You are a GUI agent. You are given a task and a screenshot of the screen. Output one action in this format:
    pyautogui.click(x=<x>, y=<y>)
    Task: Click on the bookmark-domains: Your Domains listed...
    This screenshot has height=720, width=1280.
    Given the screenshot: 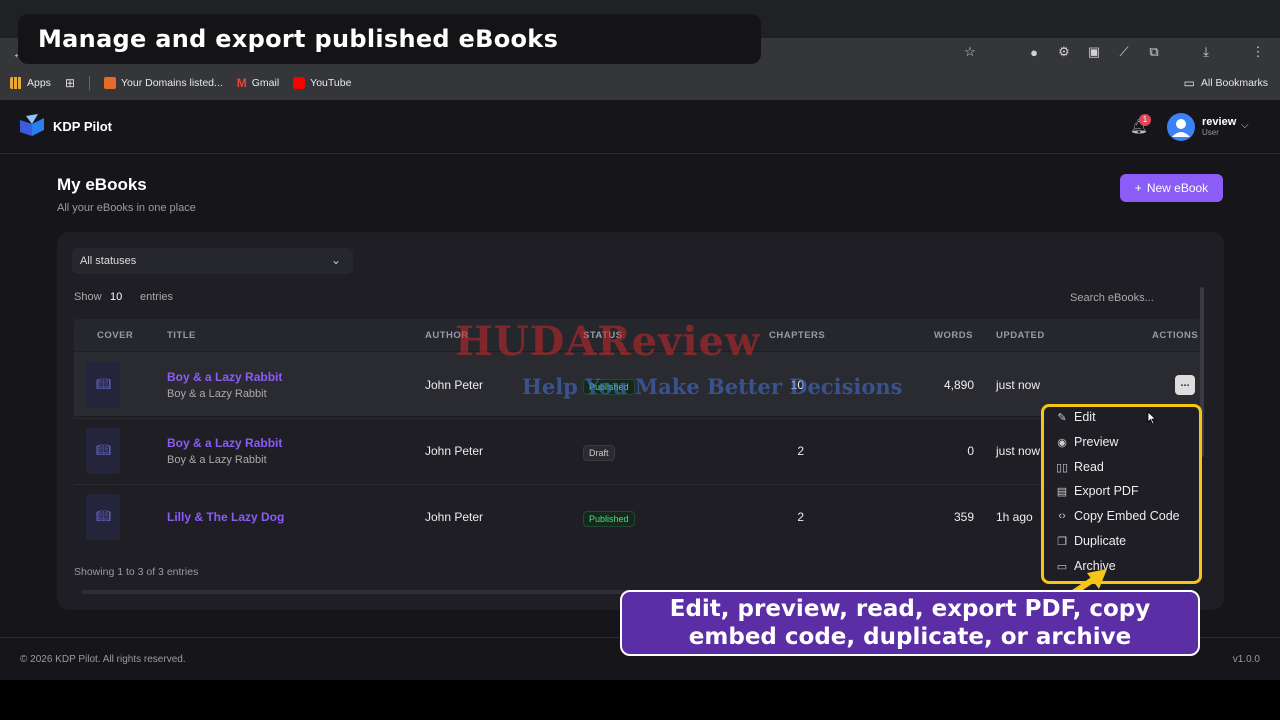 What is the action you would take?
    pyautogui.click(x=163, y=83)
    